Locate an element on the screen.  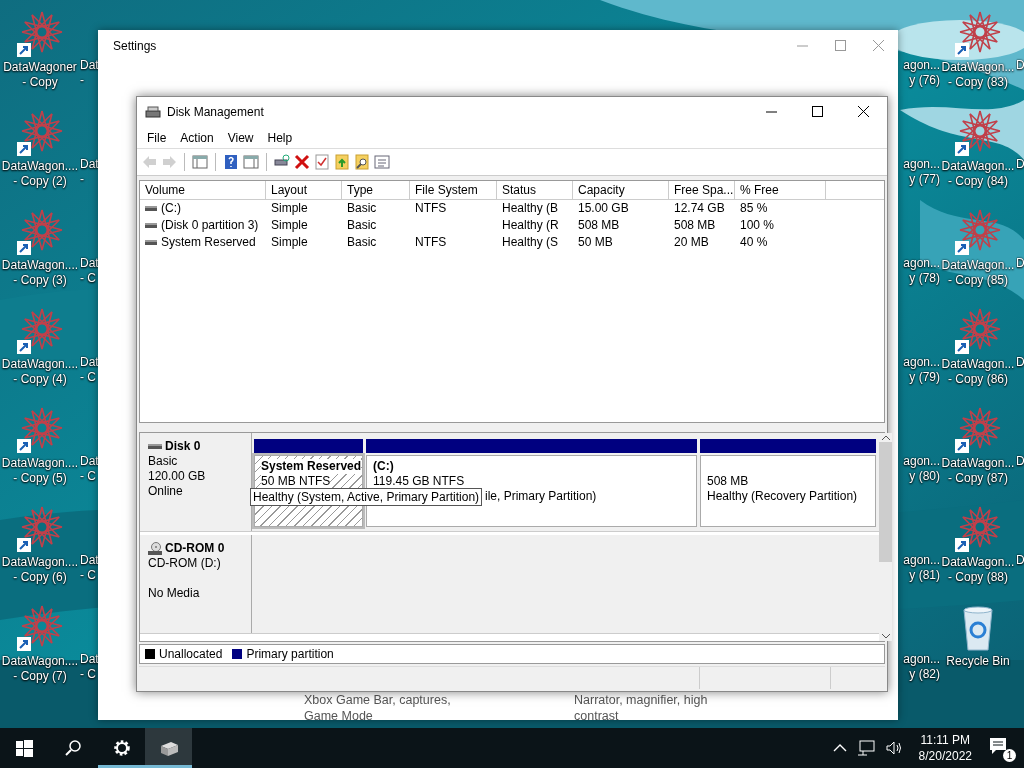
desktop-icon-label: y (76) is located at coordinates (924, 80).